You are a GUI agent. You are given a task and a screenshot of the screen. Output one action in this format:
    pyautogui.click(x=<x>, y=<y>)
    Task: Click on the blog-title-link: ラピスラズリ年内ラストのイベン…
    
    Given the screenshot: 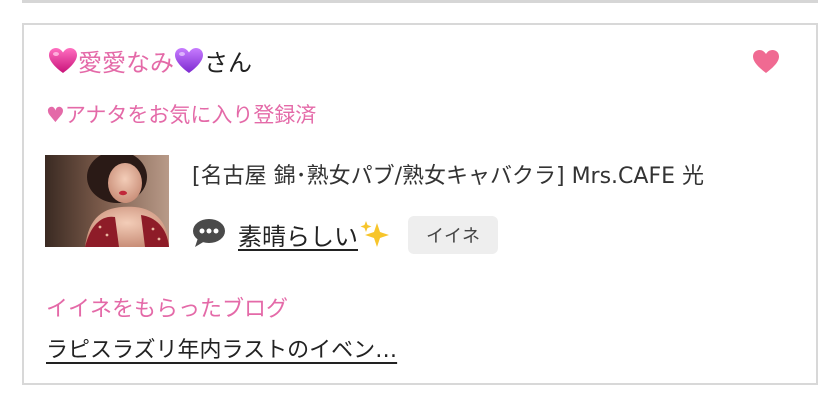 What is the action you would take?
    pyautogui.click(x=221, y=348)
    